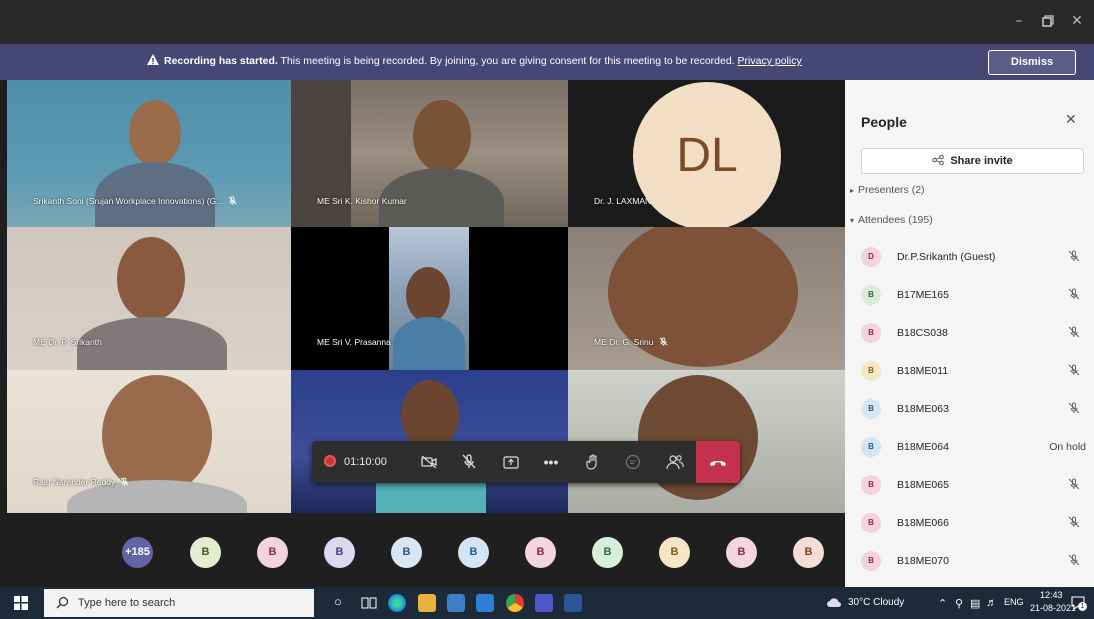 The image size is (1094, 619). Describe the element at coordinates (891, 220) in the screenshot. I see `attendees-group: ▾ Attendees (195)` at that location.